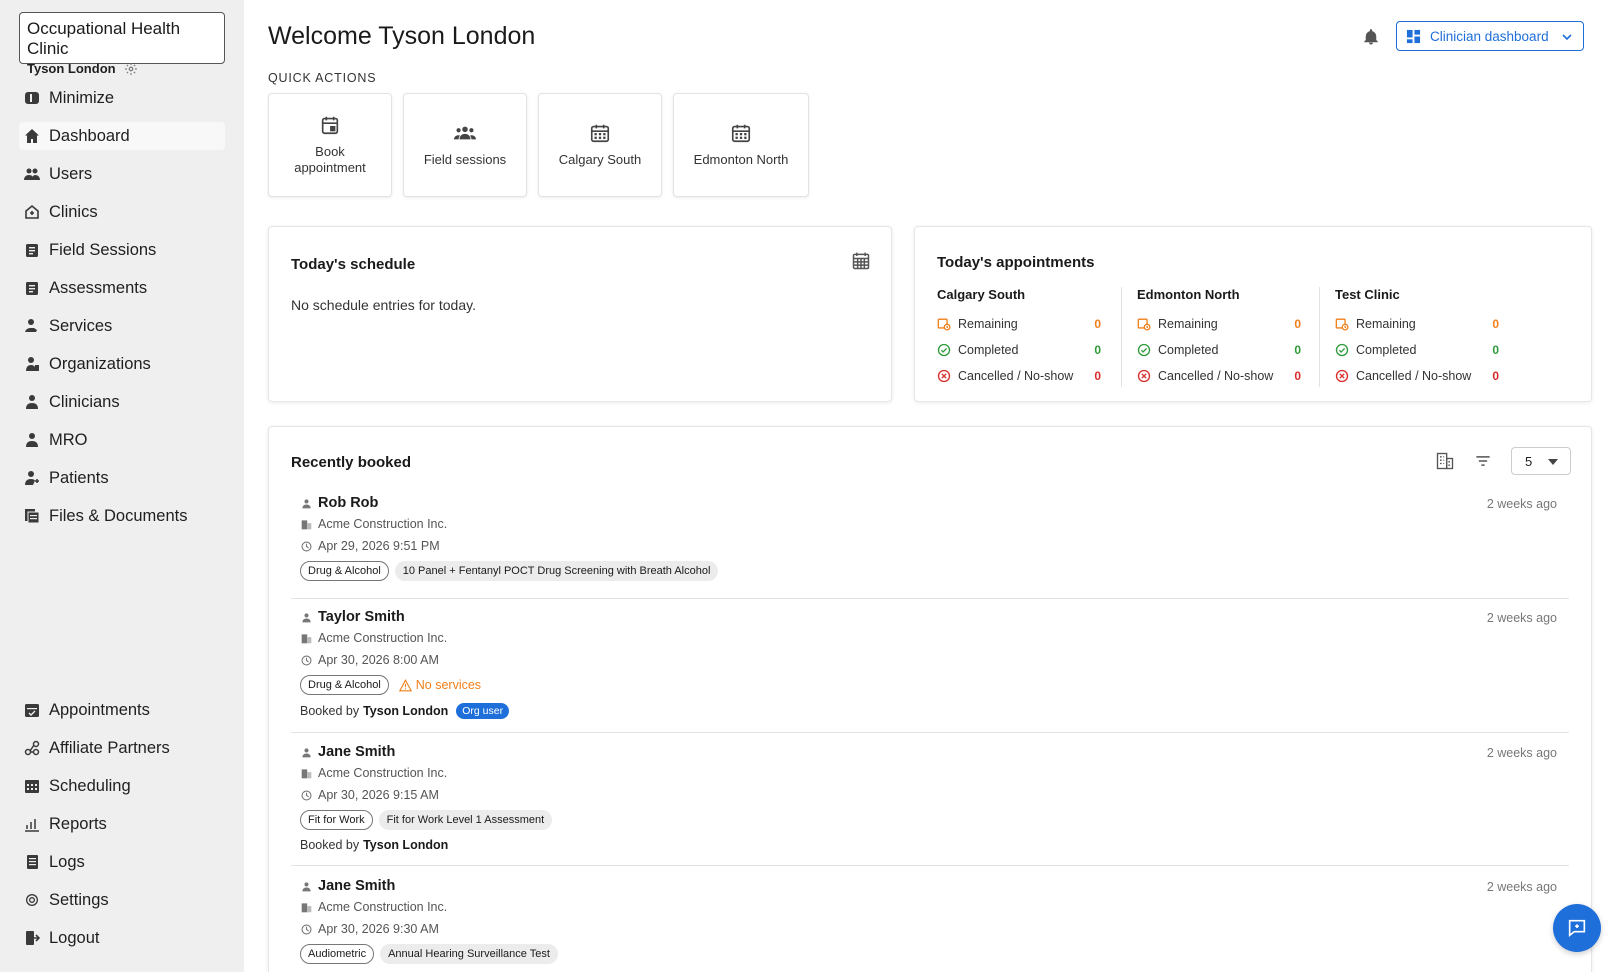 This screenshot has height=972, width=1618. Describe the element at coordinates (89, 135) in the screenshot. I see `sidebar-item-label: Dashboard` at that location.